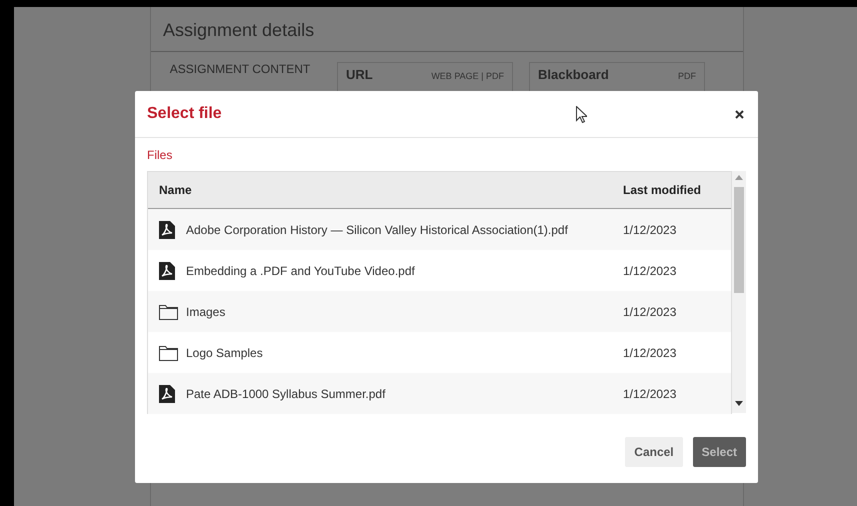 This screenshot has width=857, height=506. I want to click on scrollbar, so click(739, 292).